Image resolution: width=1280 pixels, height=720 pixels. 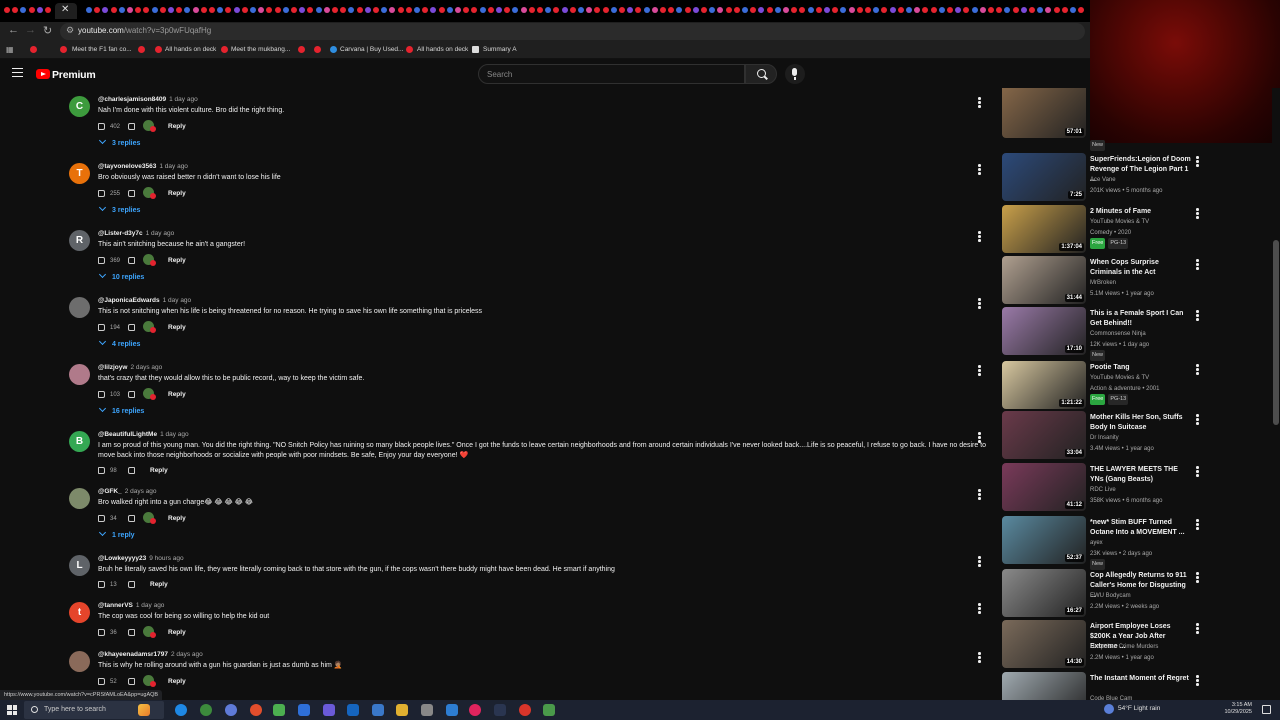 I want to click on video-title: 2 Minutes of Fame, so click(x=1141, y=212).